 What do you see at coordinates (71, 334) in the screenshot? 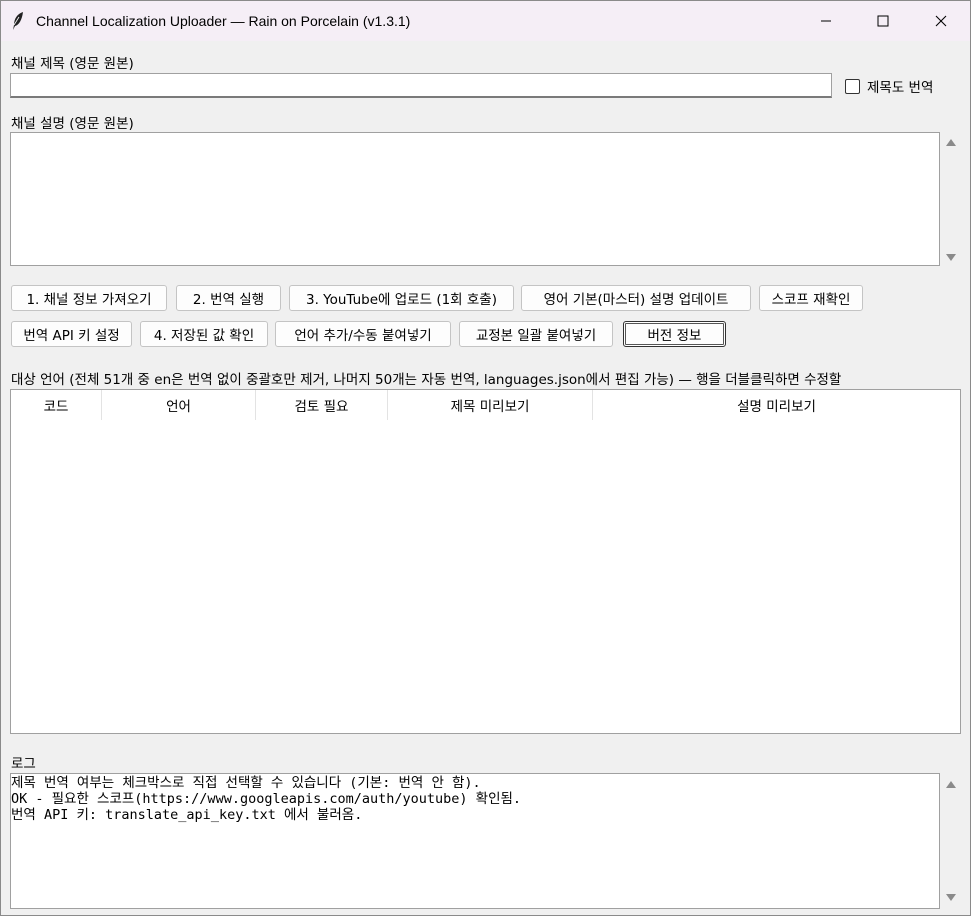
I see `api-key-settings-button: 번역 API 키 설정` at bounding box center [71, 334].